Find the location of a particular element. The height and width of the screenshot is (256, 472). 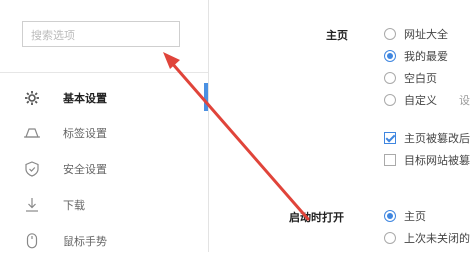

search-input: 搜索选项 is located at coordinates (101, 34).